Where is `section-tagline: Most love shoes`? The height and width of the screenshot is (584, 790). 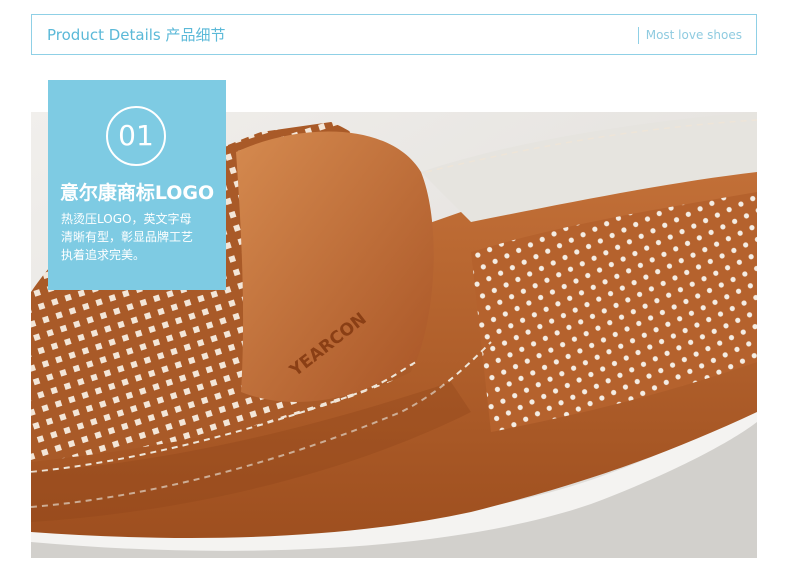
section-tagline: Most love shoes is located at coordinates (693, 35).